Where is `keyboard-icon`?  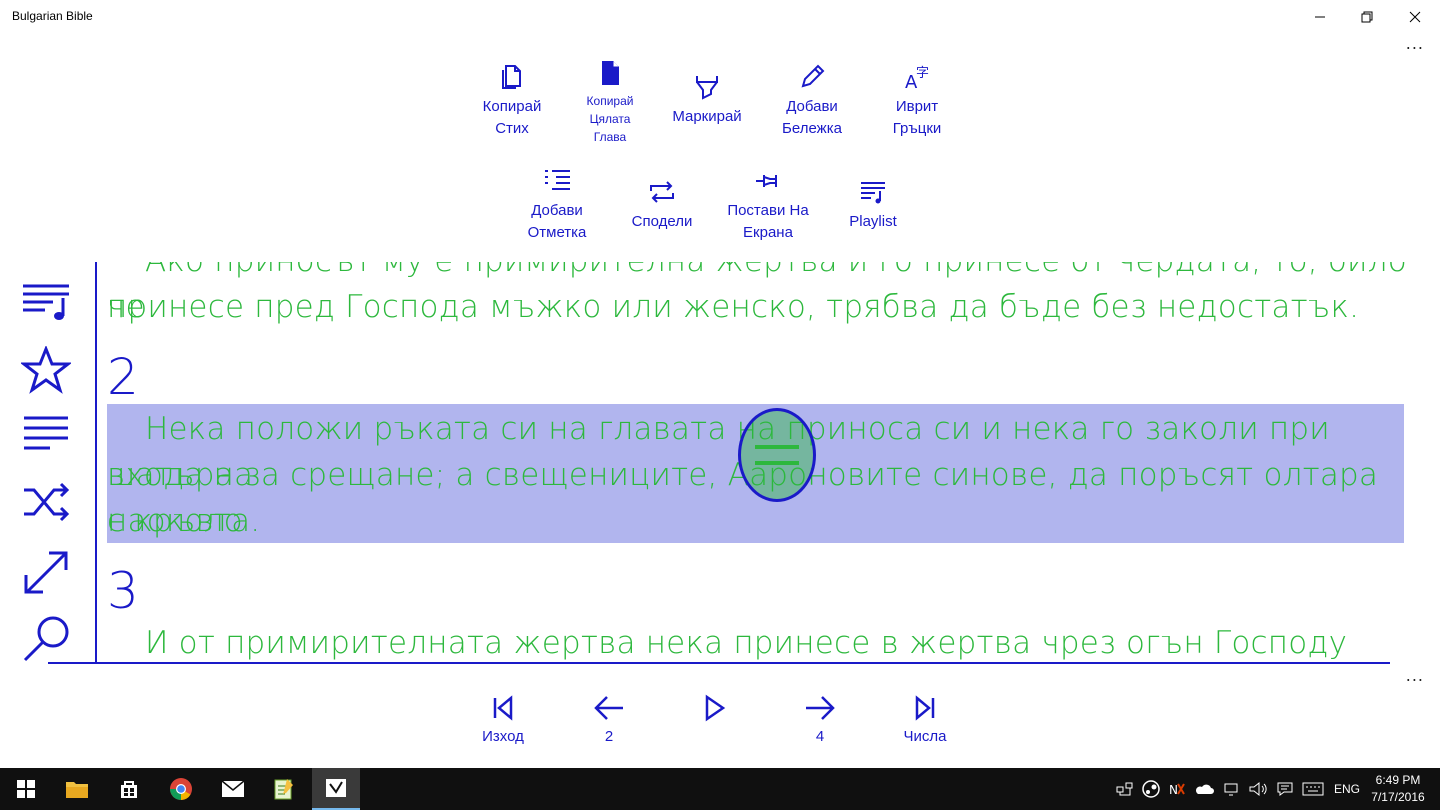
keyboard-icon is located at coordinates (1313, 789).